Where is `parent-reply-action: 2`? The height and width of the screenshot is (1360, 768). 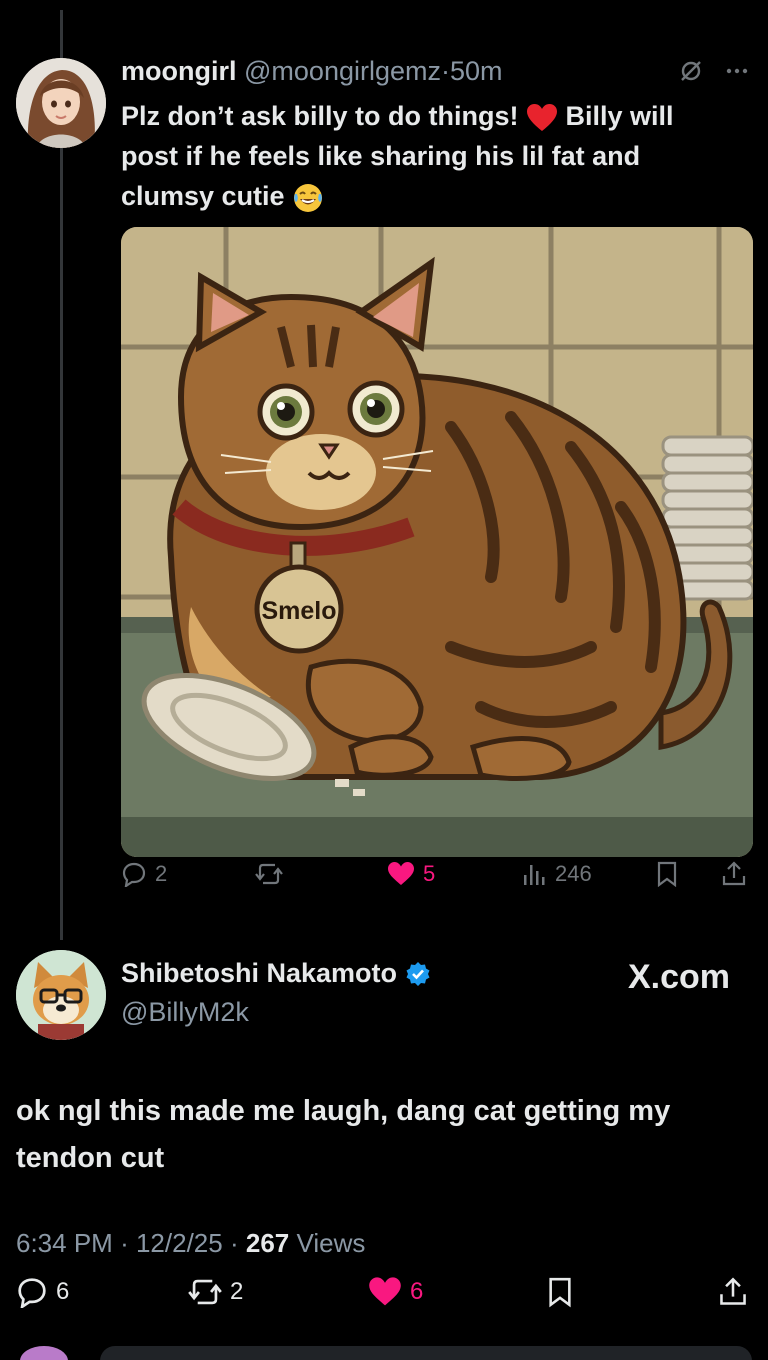 parent-reply-action: 2 is located at coordinates (144, 874).